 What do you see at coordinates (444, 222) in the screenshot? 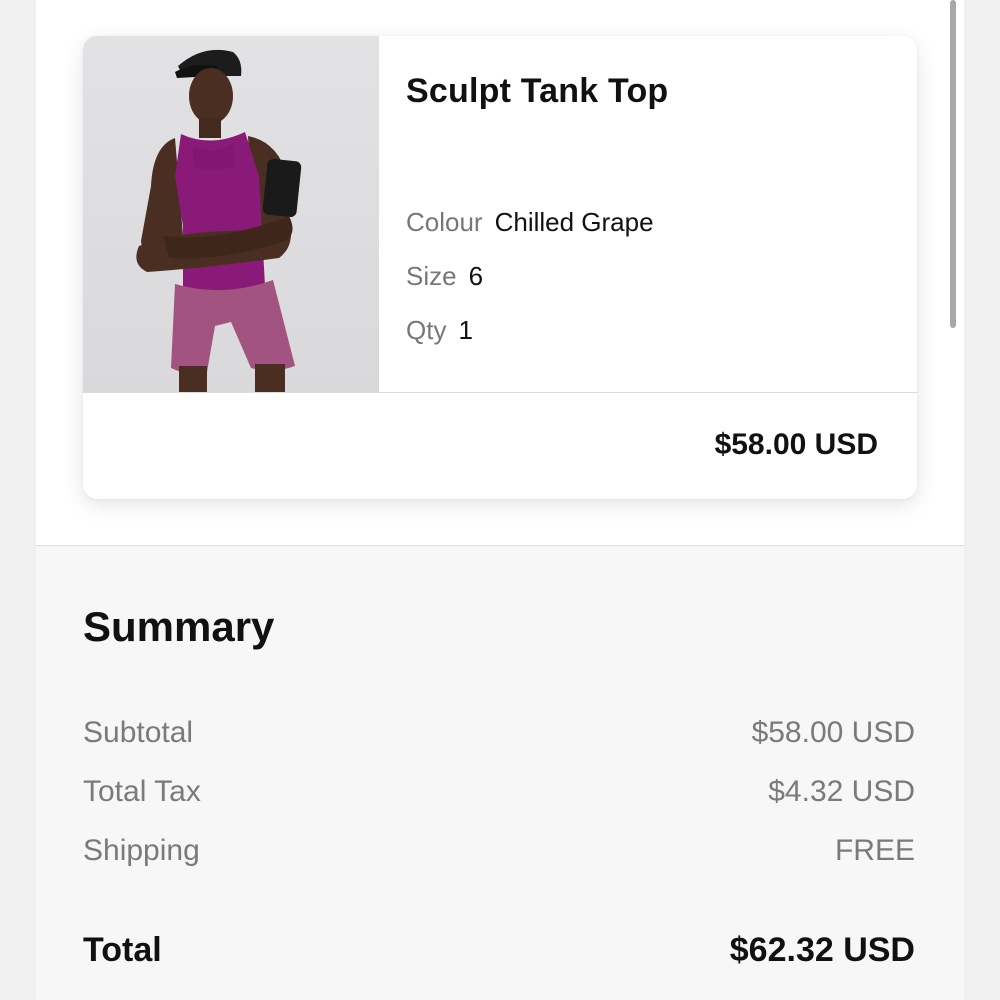
I see `attribute-label: Colour` at bounding box center [444, 222].